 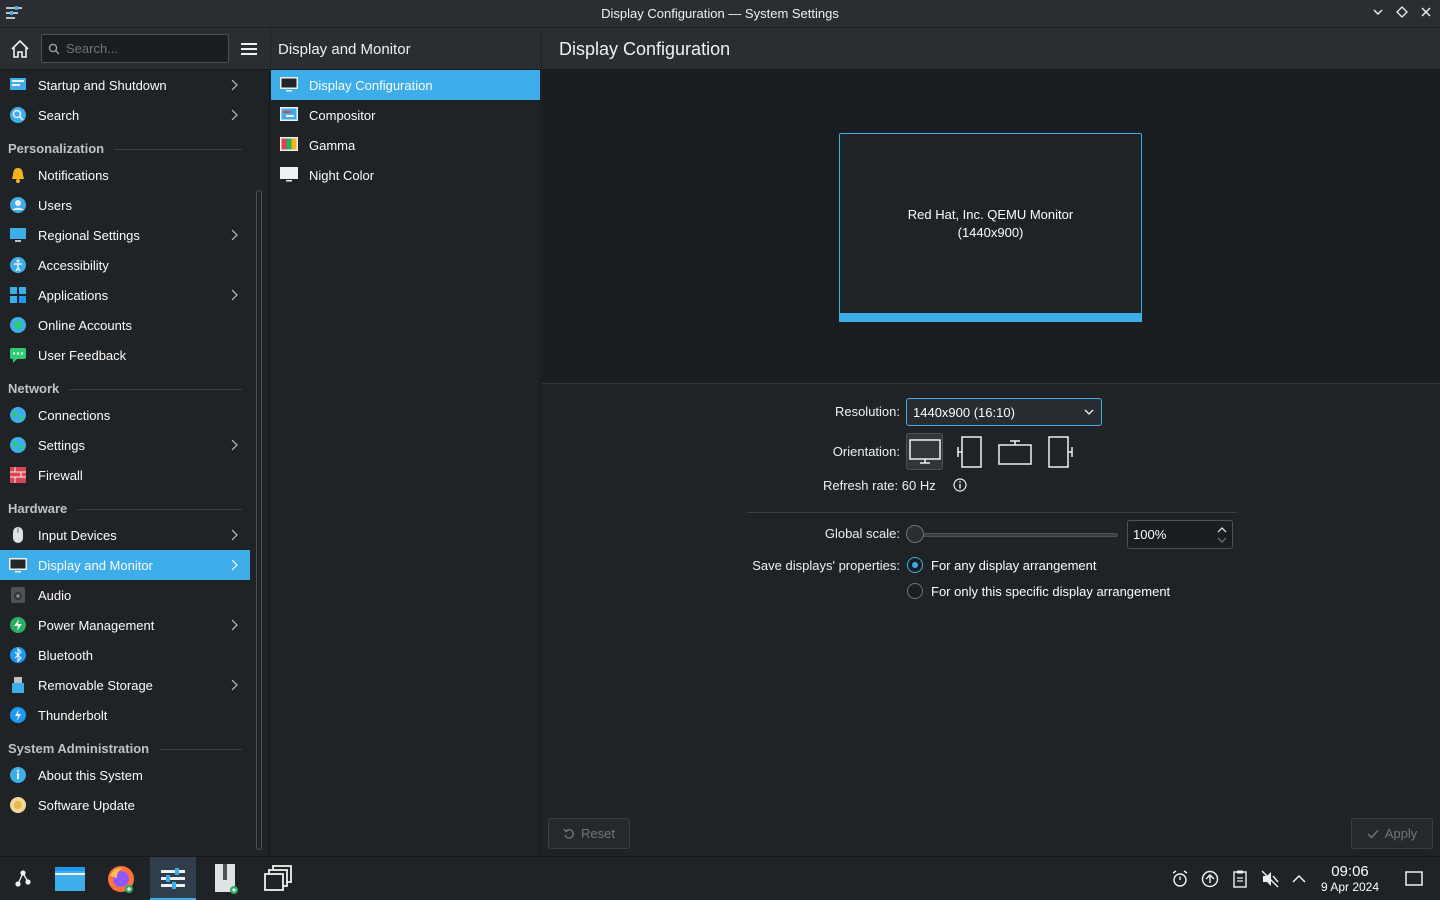 I want to click on taskbar-dolphin, so click(x=70, y=878).